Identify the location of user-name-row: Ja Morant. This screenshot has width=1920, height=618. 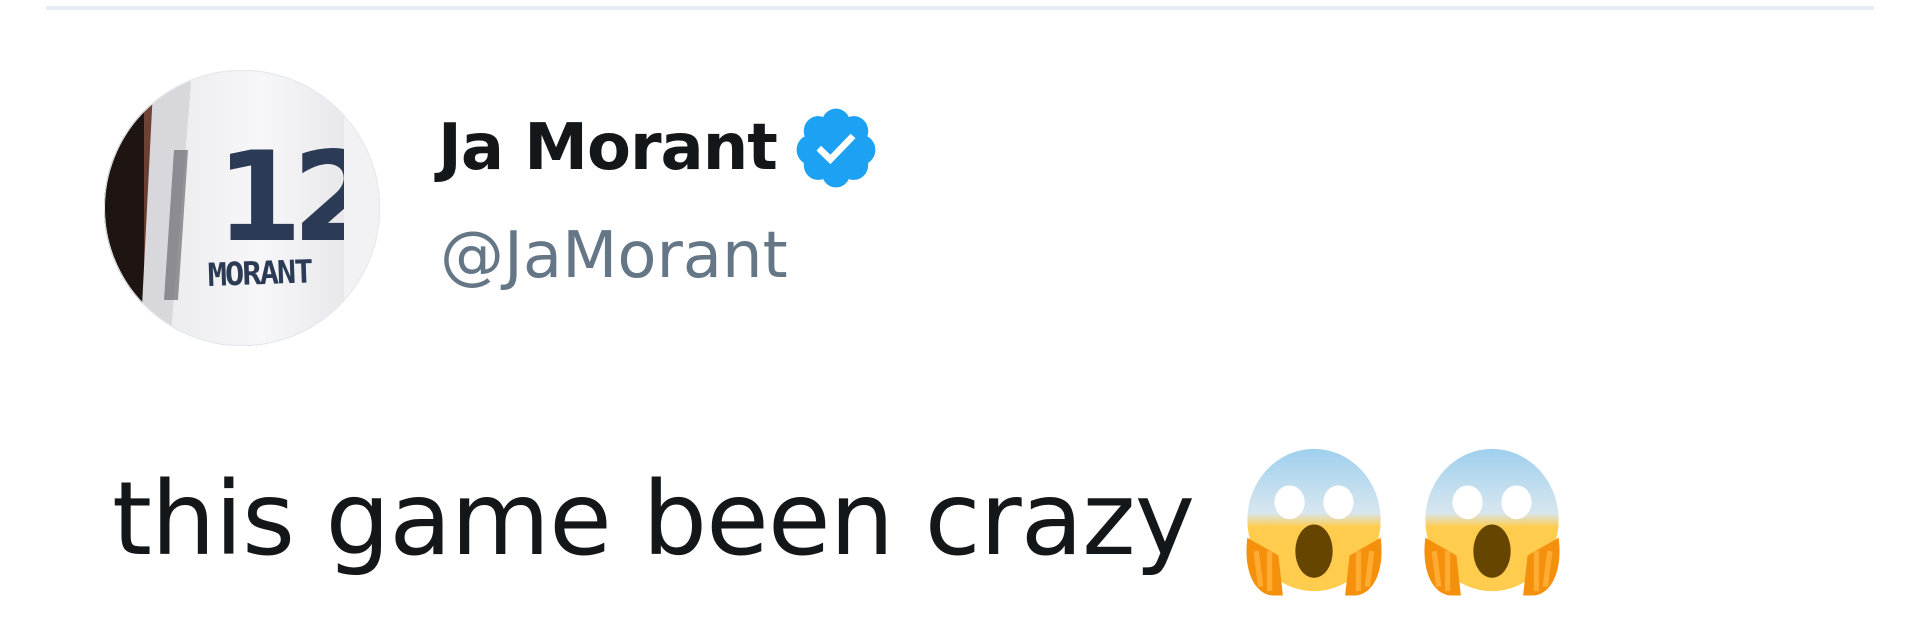
(659, 148).